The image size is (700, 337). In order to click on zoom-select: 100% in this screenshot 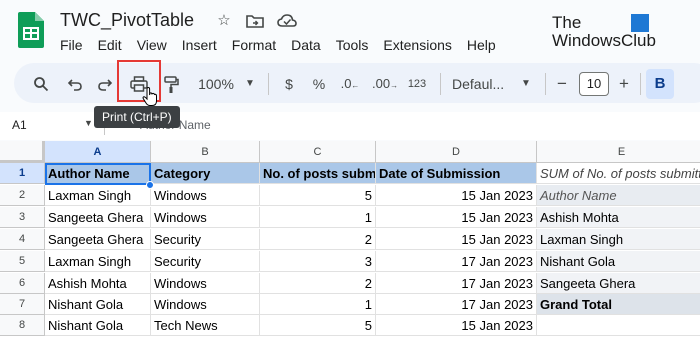, I will do `click(216, 84)`.